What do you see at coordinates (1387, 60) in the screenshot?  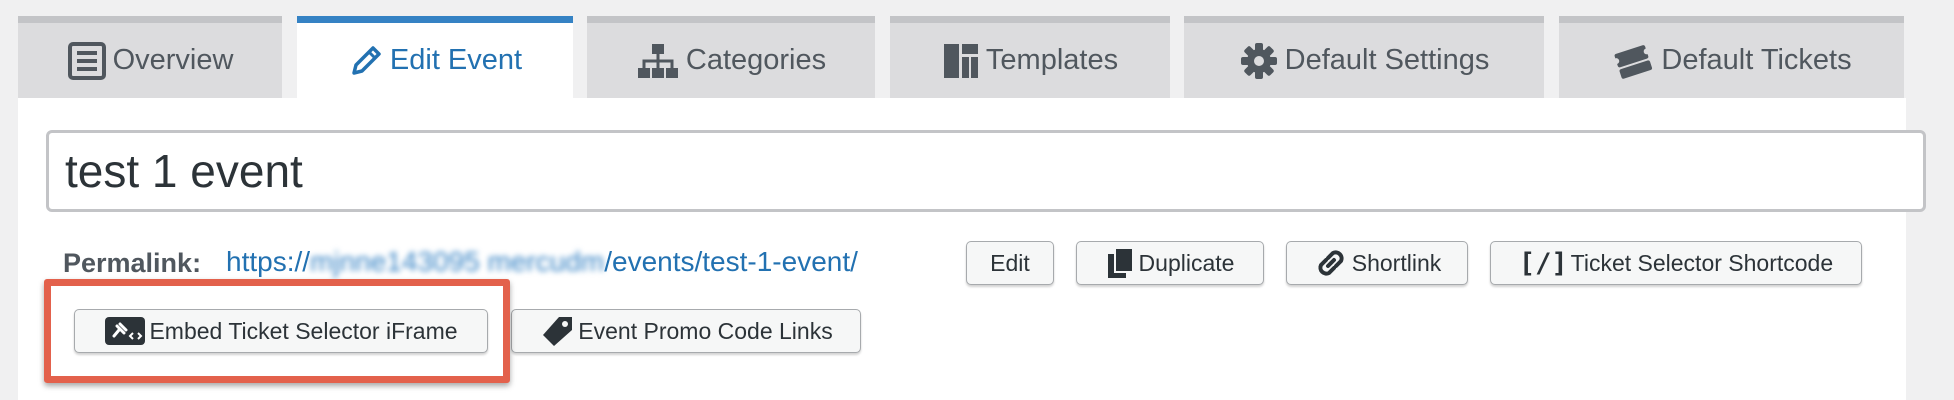 I see `tab-label: Default Settings` at bounding box center [1387, 60].